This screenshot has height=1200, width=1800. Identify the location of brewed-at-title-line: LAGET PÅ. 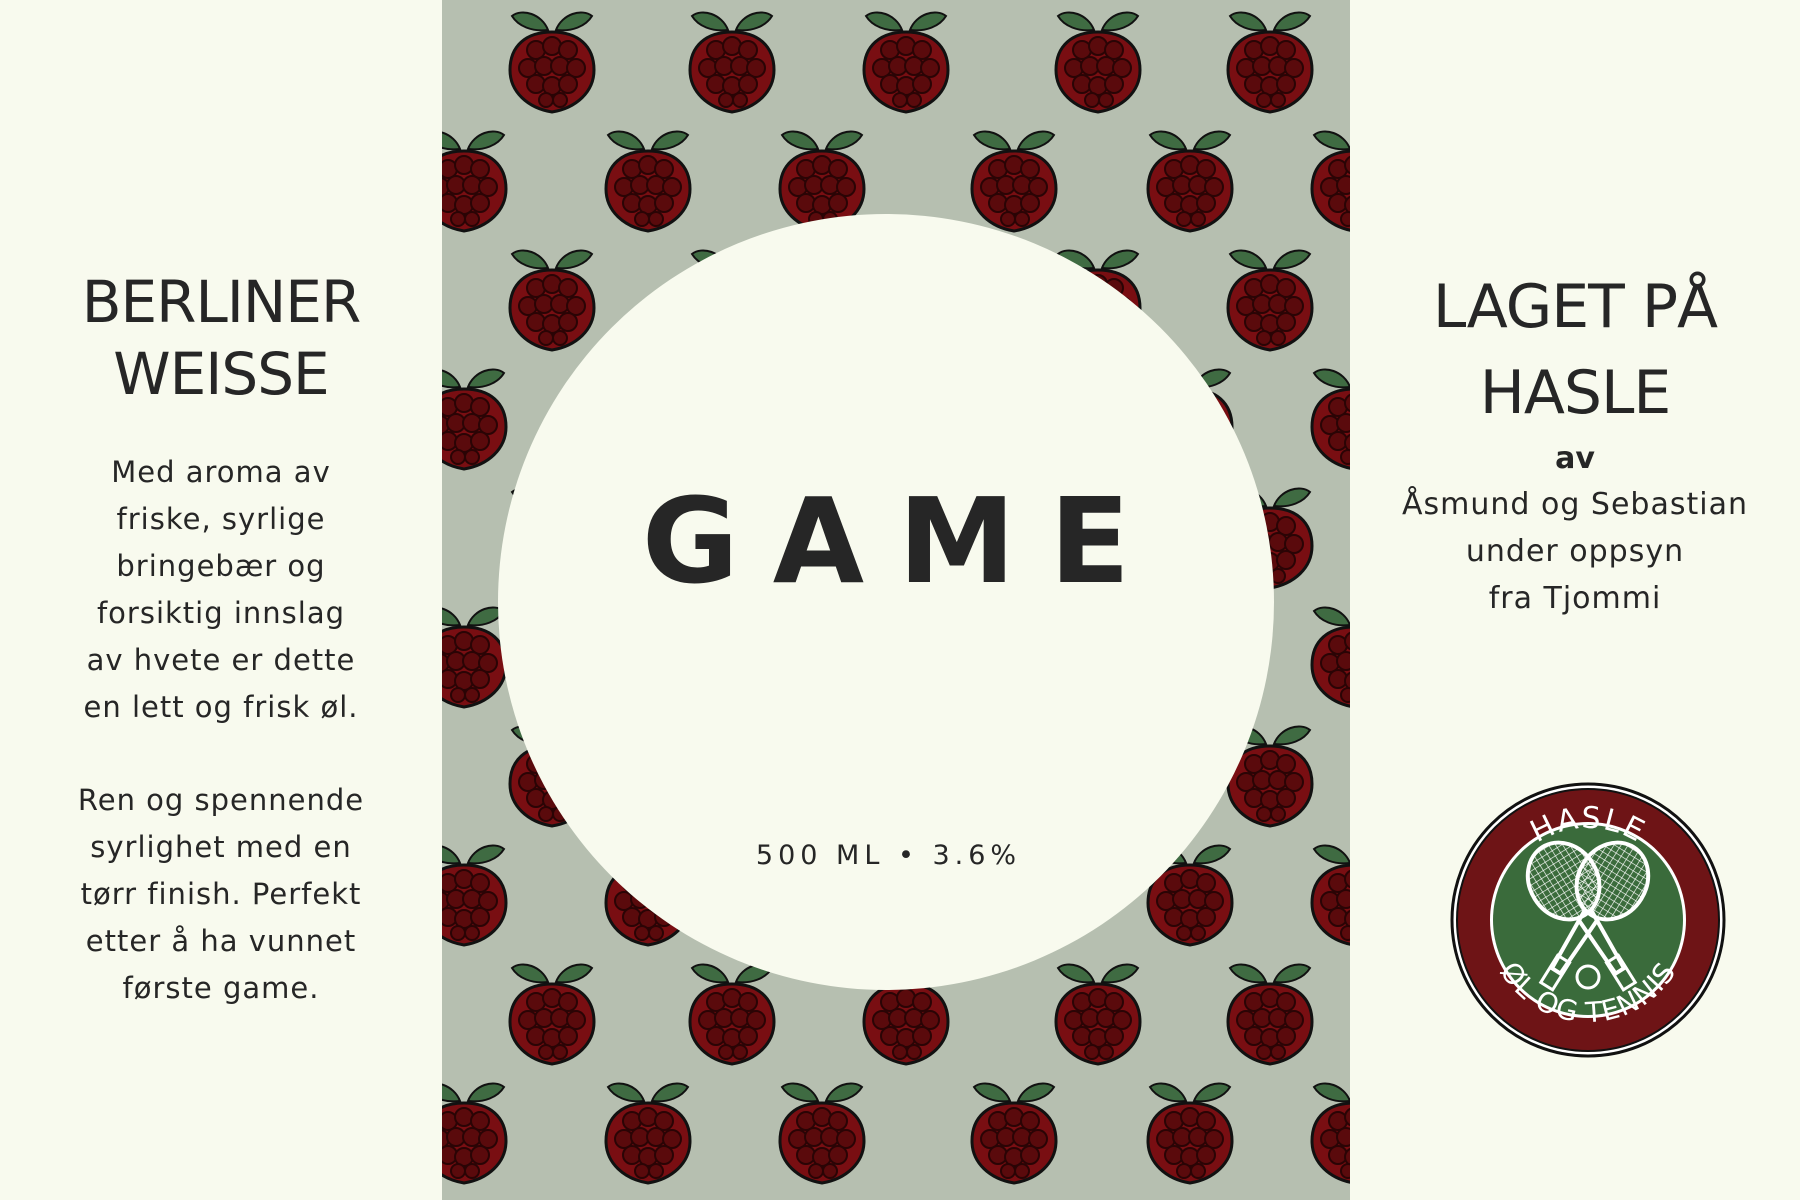
(1575, 307).